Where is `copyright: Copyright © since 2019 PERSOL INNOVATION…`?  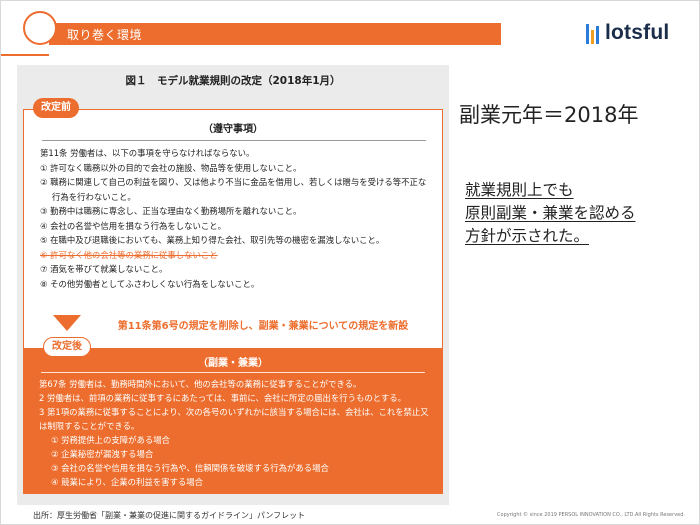
copyright: Copyright © since 2019 PERSOL INNOVATION… is located at coordinates (591, 515).